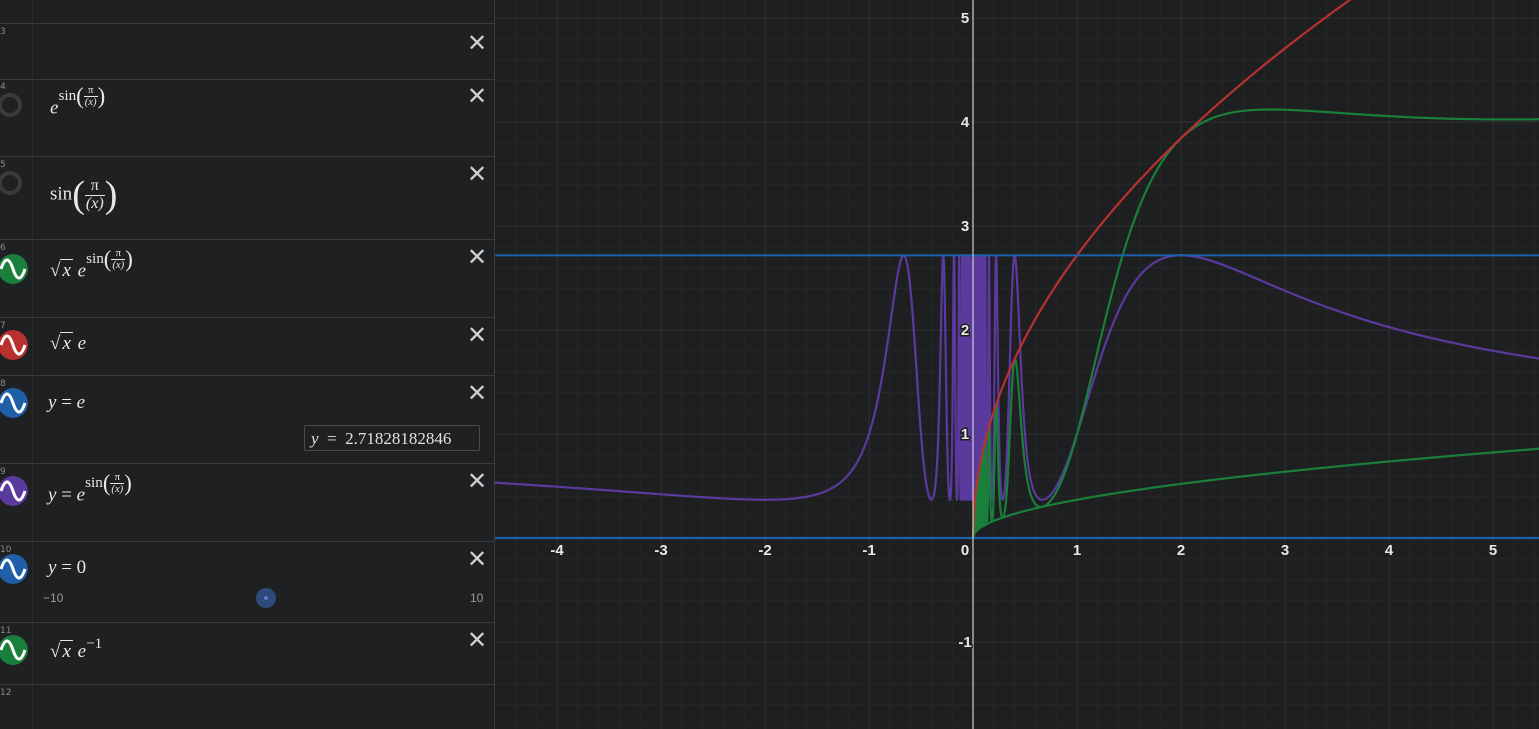  I want to click on math-zero: 0, so click(81, 567).